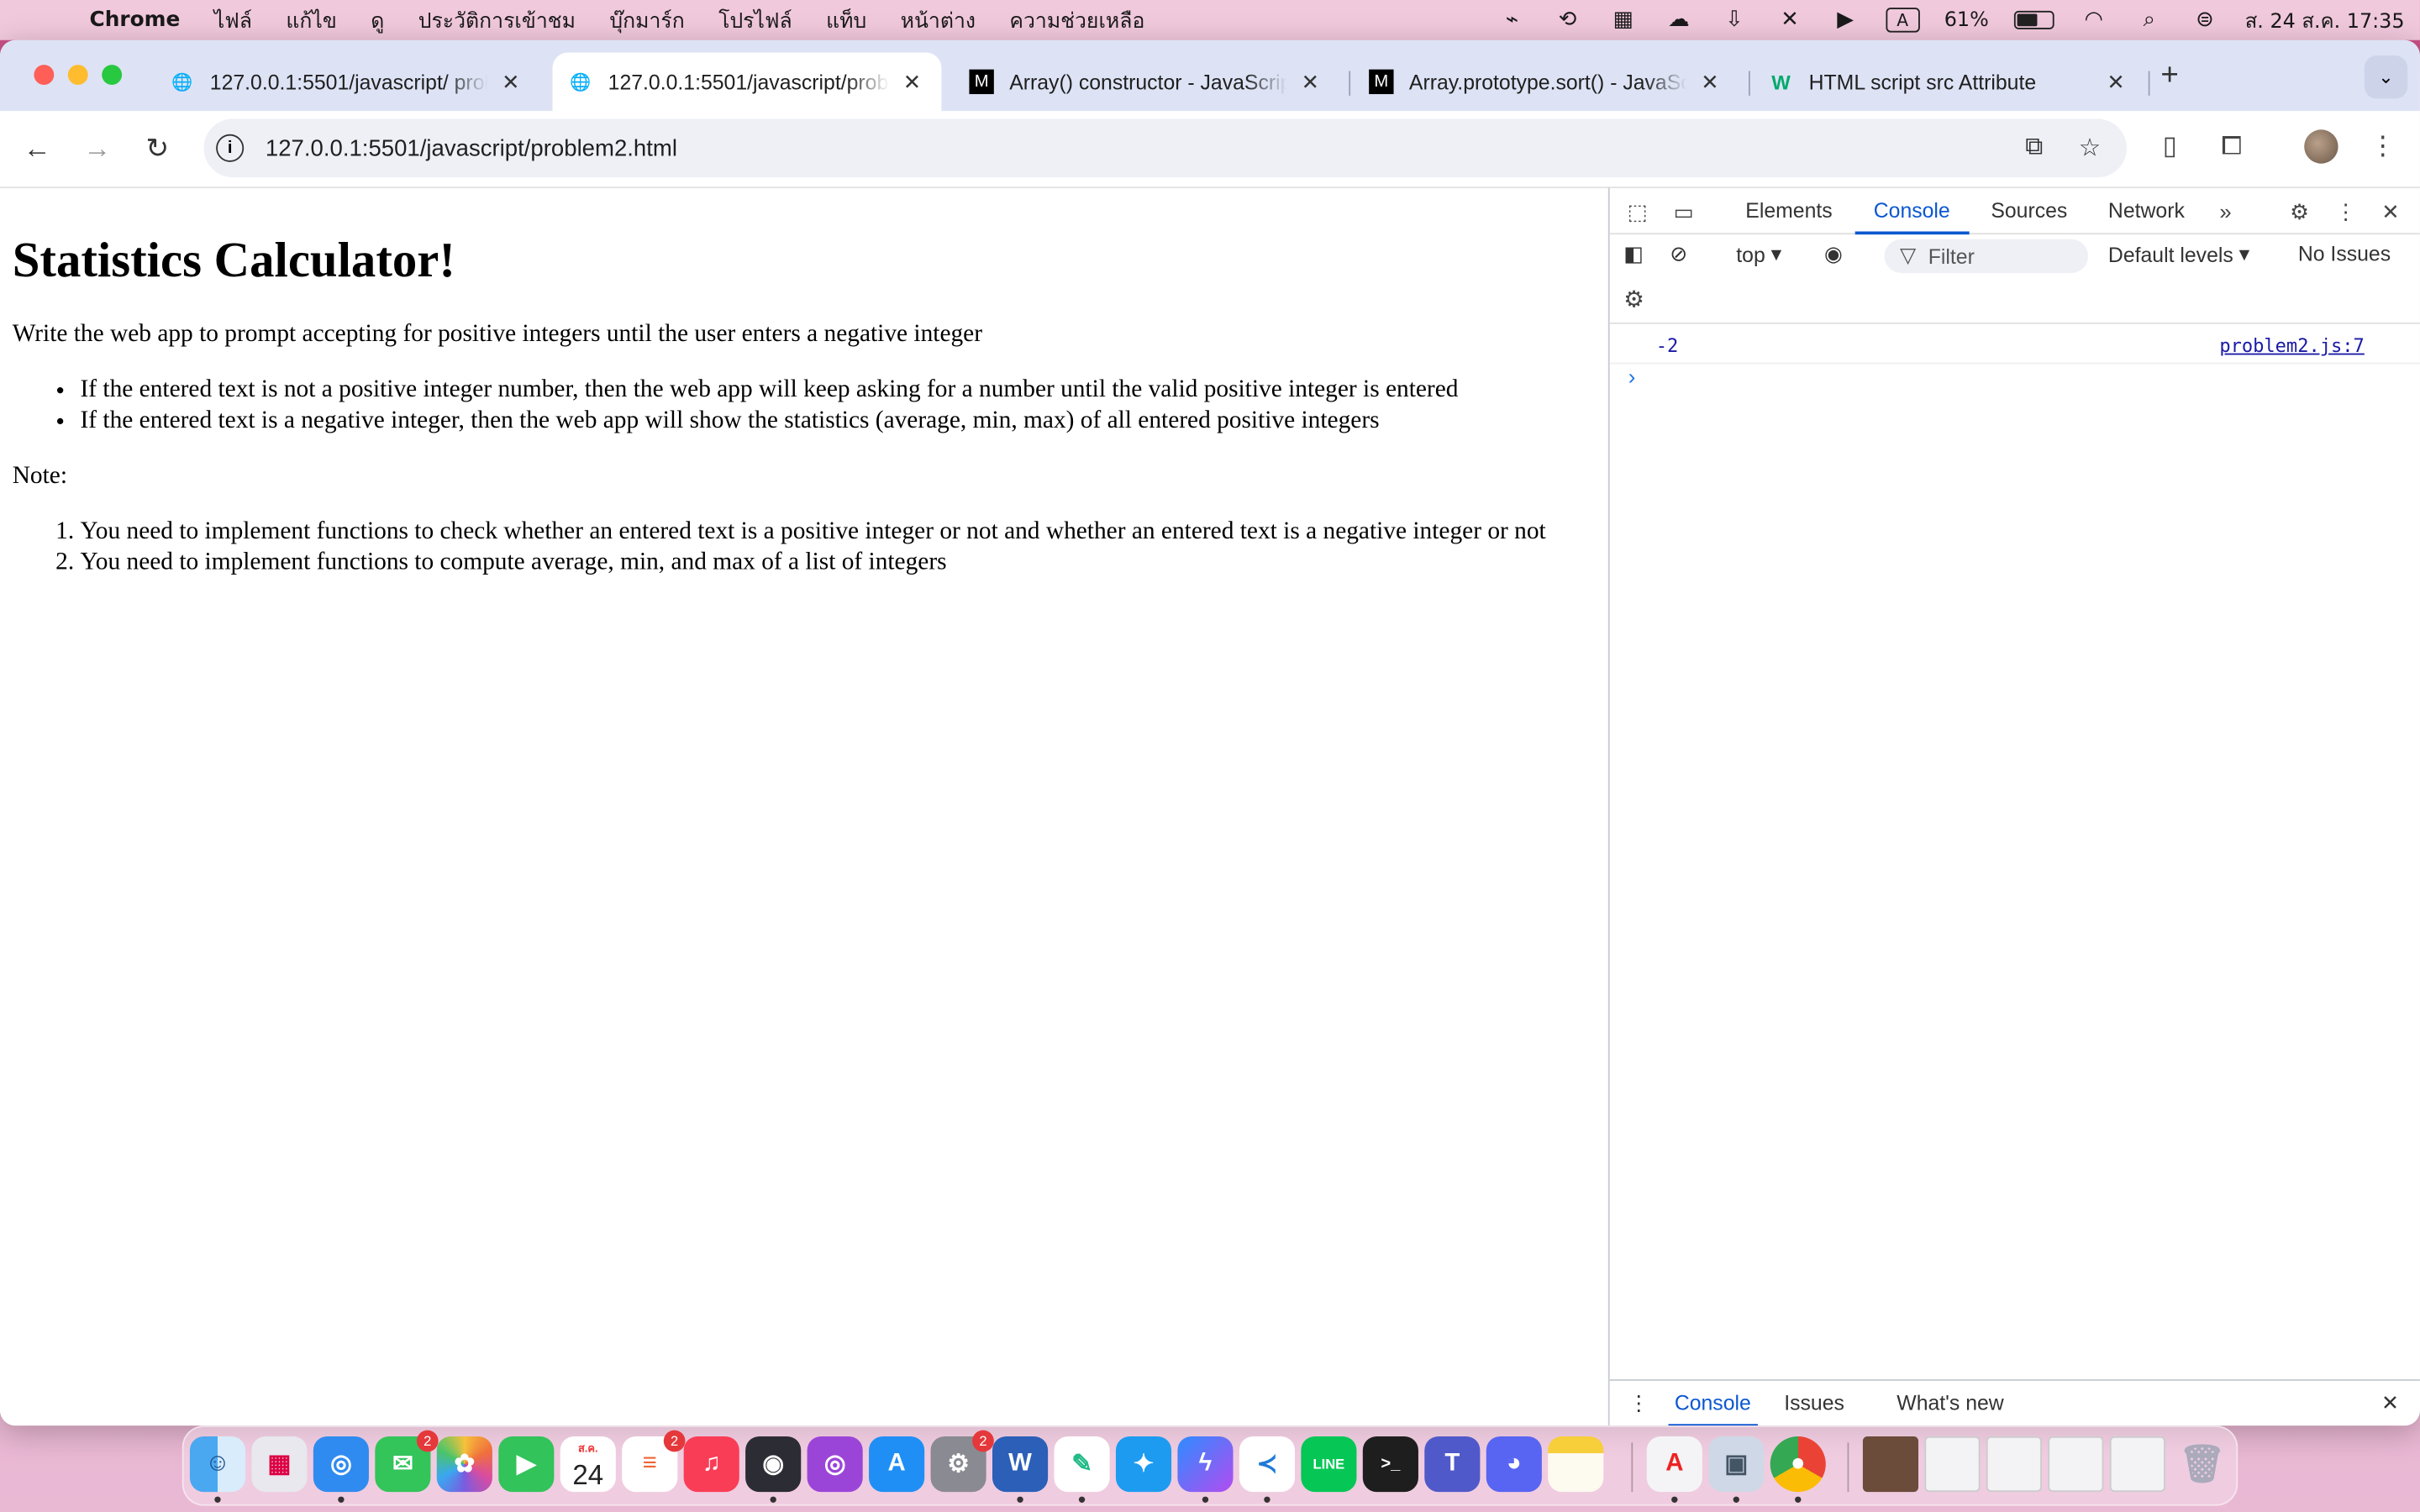 The image size is (2420, 1512). I want to click on app-store-icon: A, so click(897, 1464).